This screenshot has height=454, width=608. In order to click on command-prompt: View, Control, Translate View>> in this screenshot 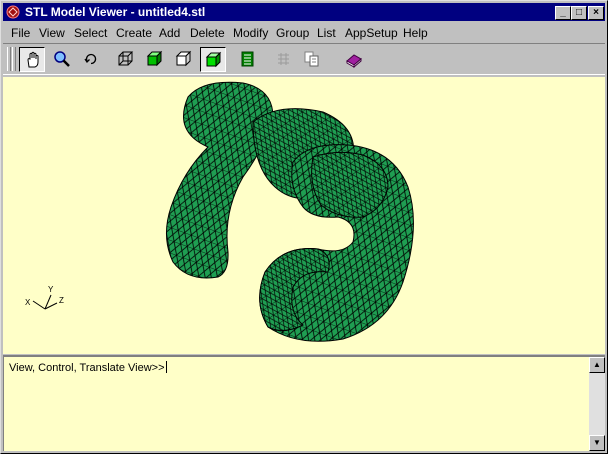, I will do `click(87, 368)`.